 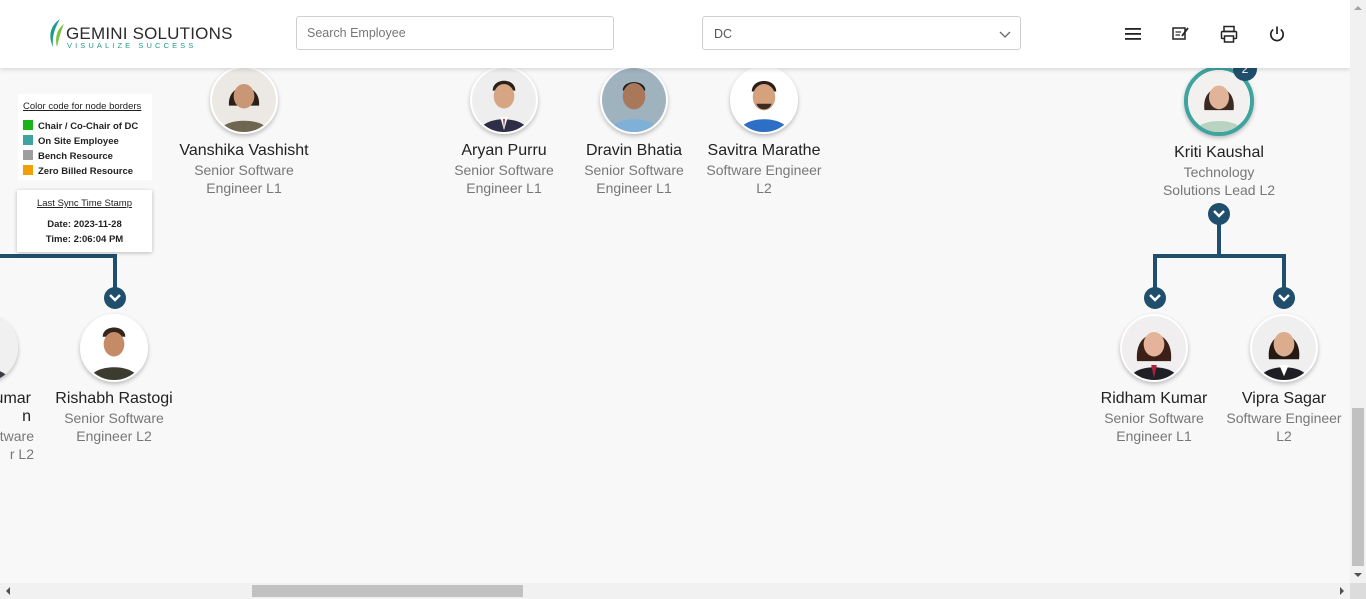 What do you see at coordinates (504, 150) in the screenshot?
I see `employee-name: Aryan Purru` at bounding box center [504, 150].